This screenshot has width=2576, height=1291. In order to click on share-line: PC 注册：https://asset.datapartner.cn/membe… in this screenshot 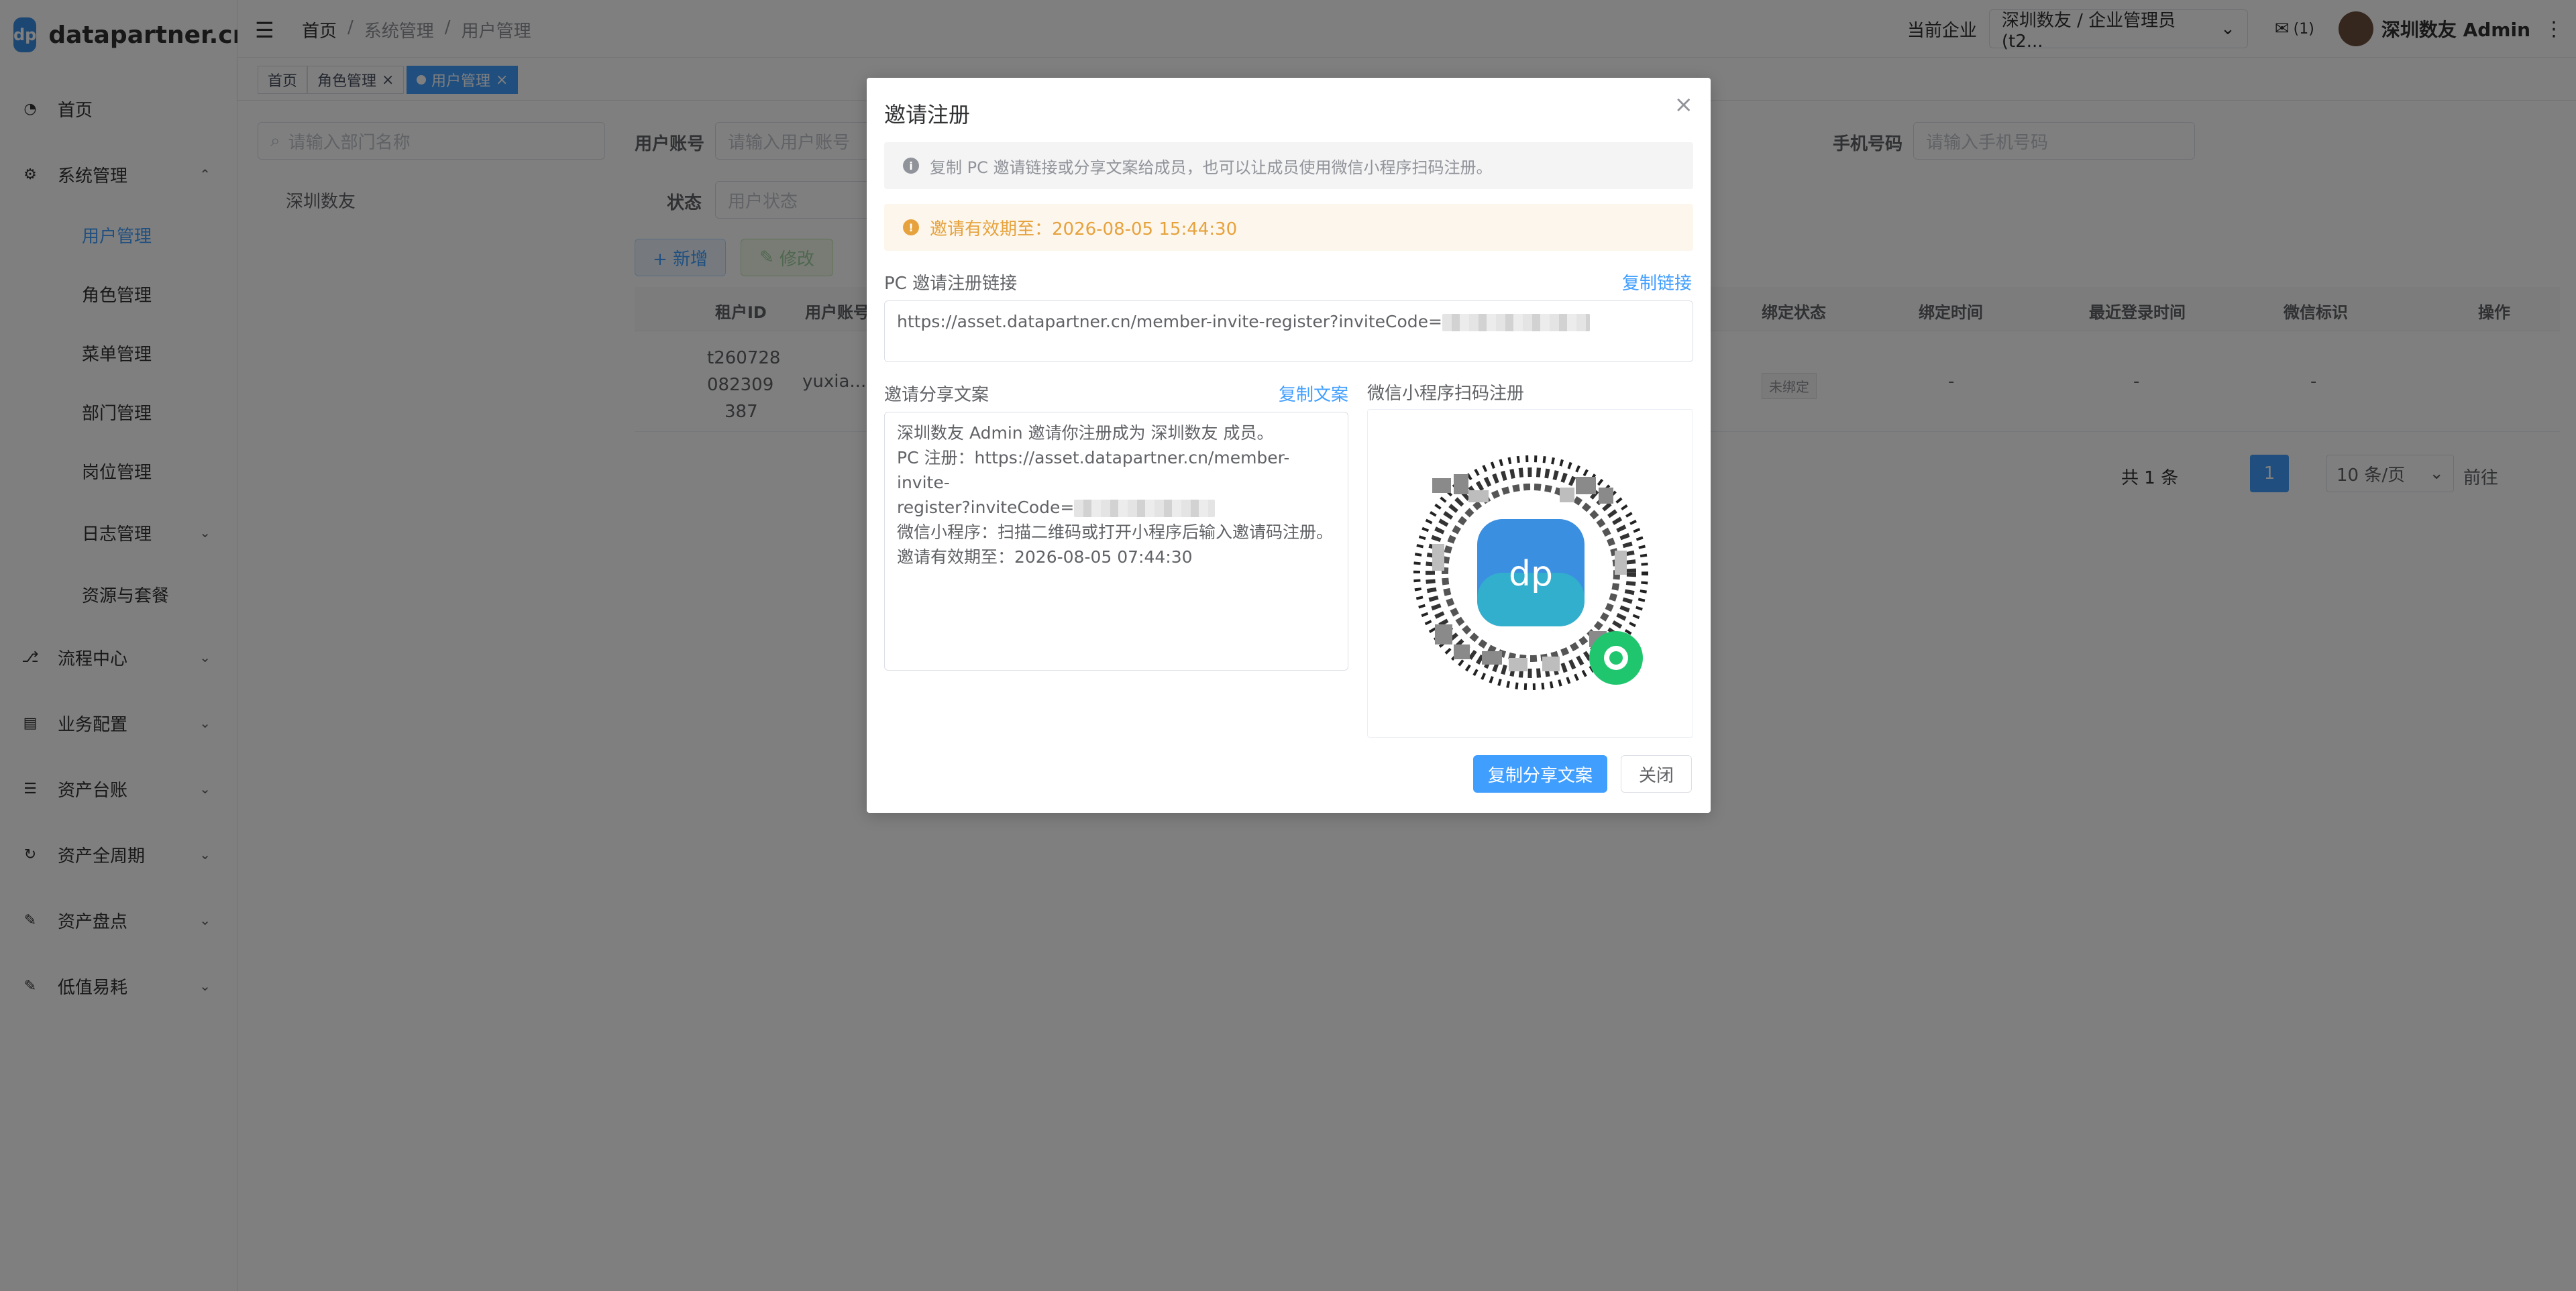, I will do `click(1093, 470)`.